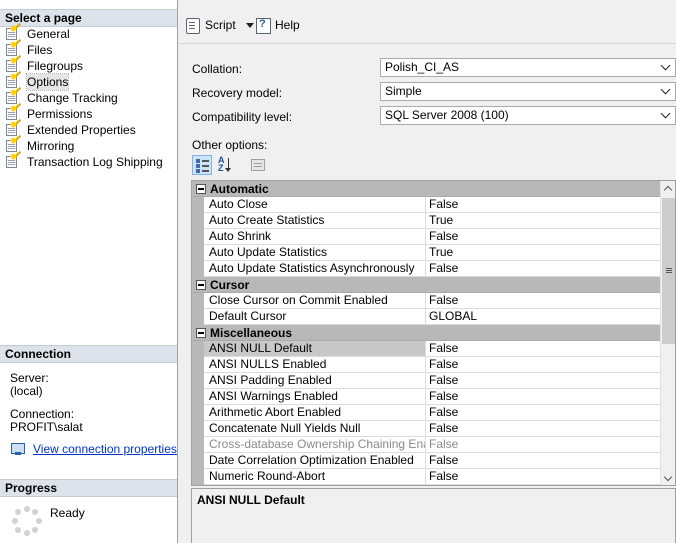 The image size is (676, 543). Describe the element at coordinates (47, 82) in the screenshot. I see `page-item-label: Options` at that location.